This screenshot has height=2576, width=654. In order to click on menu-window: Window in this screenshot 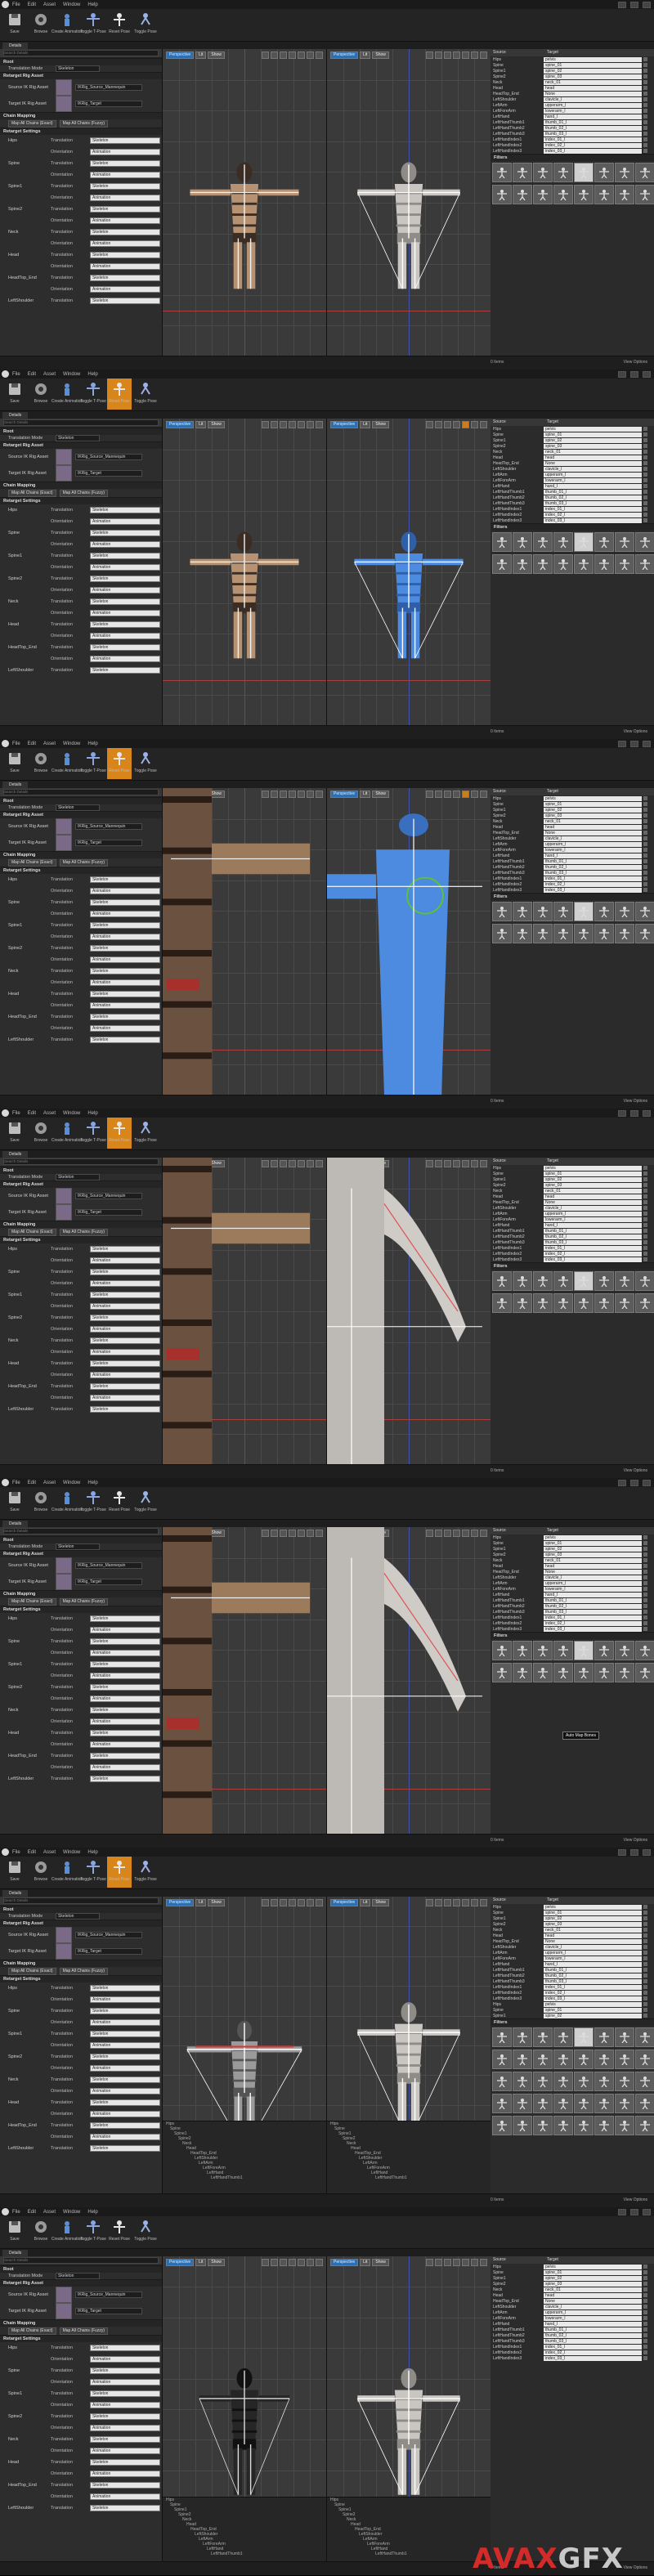, I will do `click(71, 375)`.